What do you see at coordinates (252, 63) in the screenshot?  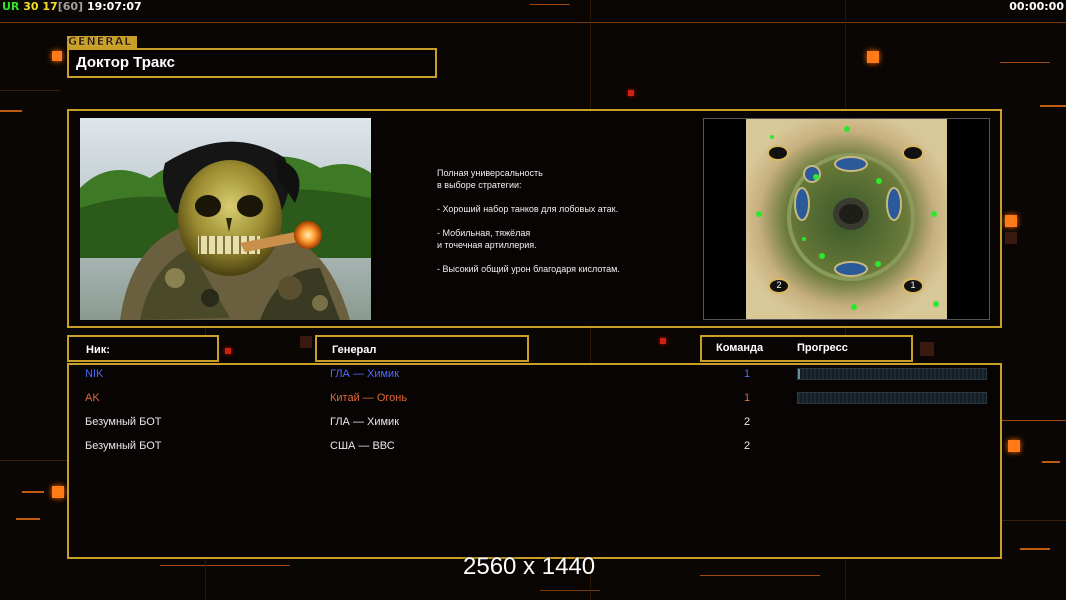 I see `general-title-box: Доктор Тракс` at bounding box center [252, 63].